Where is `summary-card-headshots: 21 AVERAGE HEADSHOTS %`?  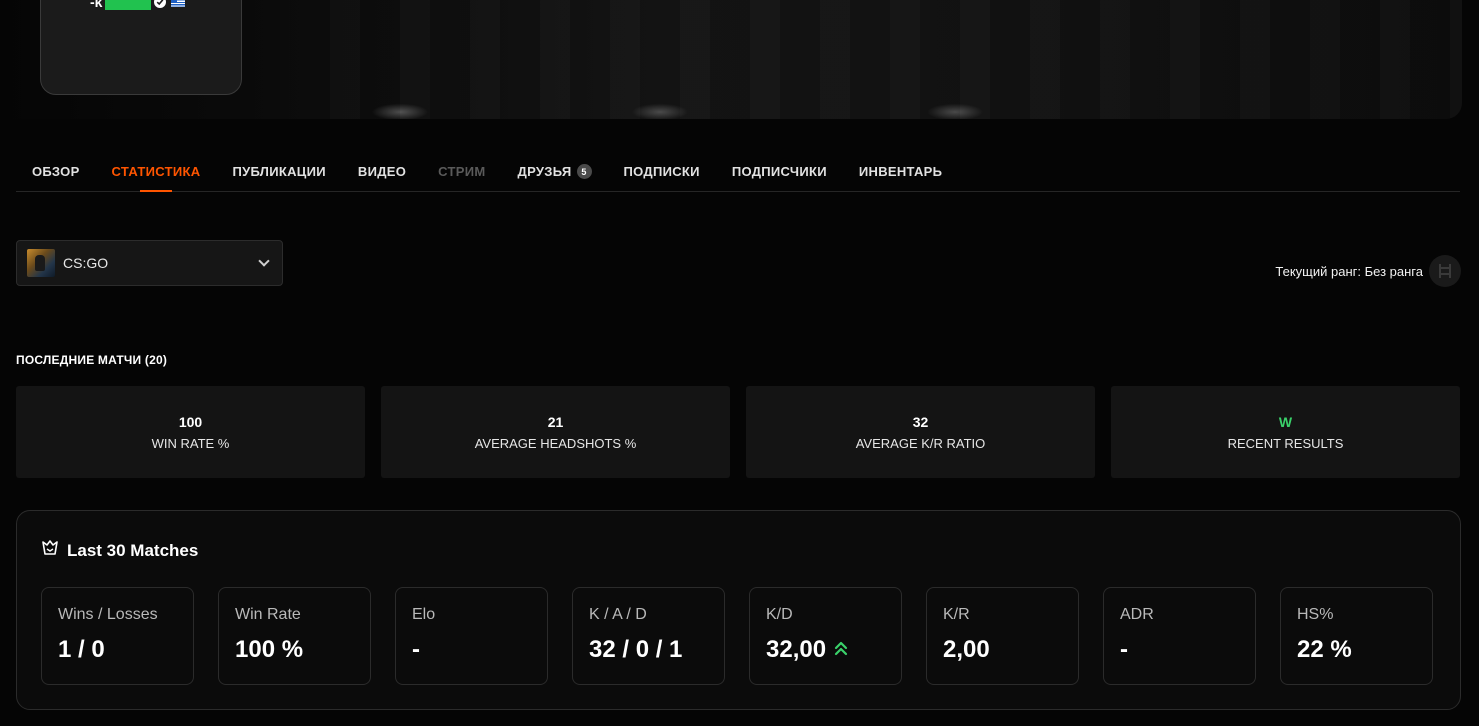 summary-card-headshots: 21 AVERAGE HEADSHOTS % is located at coordinates (555, 432).